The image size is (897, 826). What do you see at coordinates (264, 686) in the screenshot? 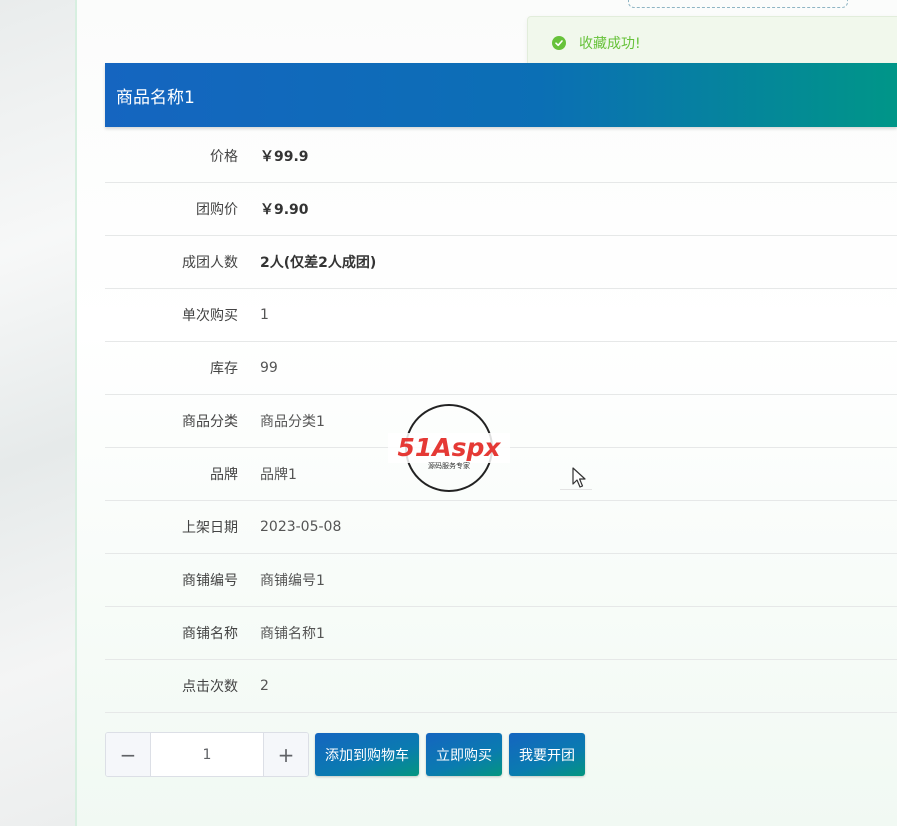
I see `detail-value: 2` at bounding box center [264, 686].